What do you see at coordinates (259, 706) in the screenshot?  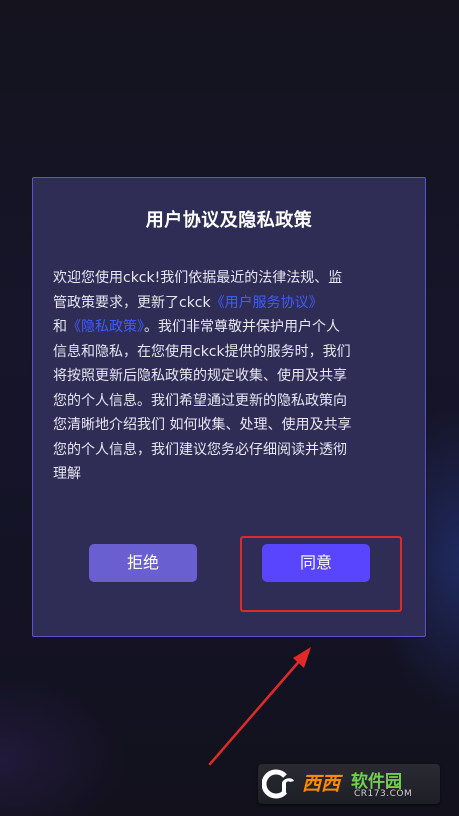 I see `annotation-arrow-icon` at bounding box center [259, 706].